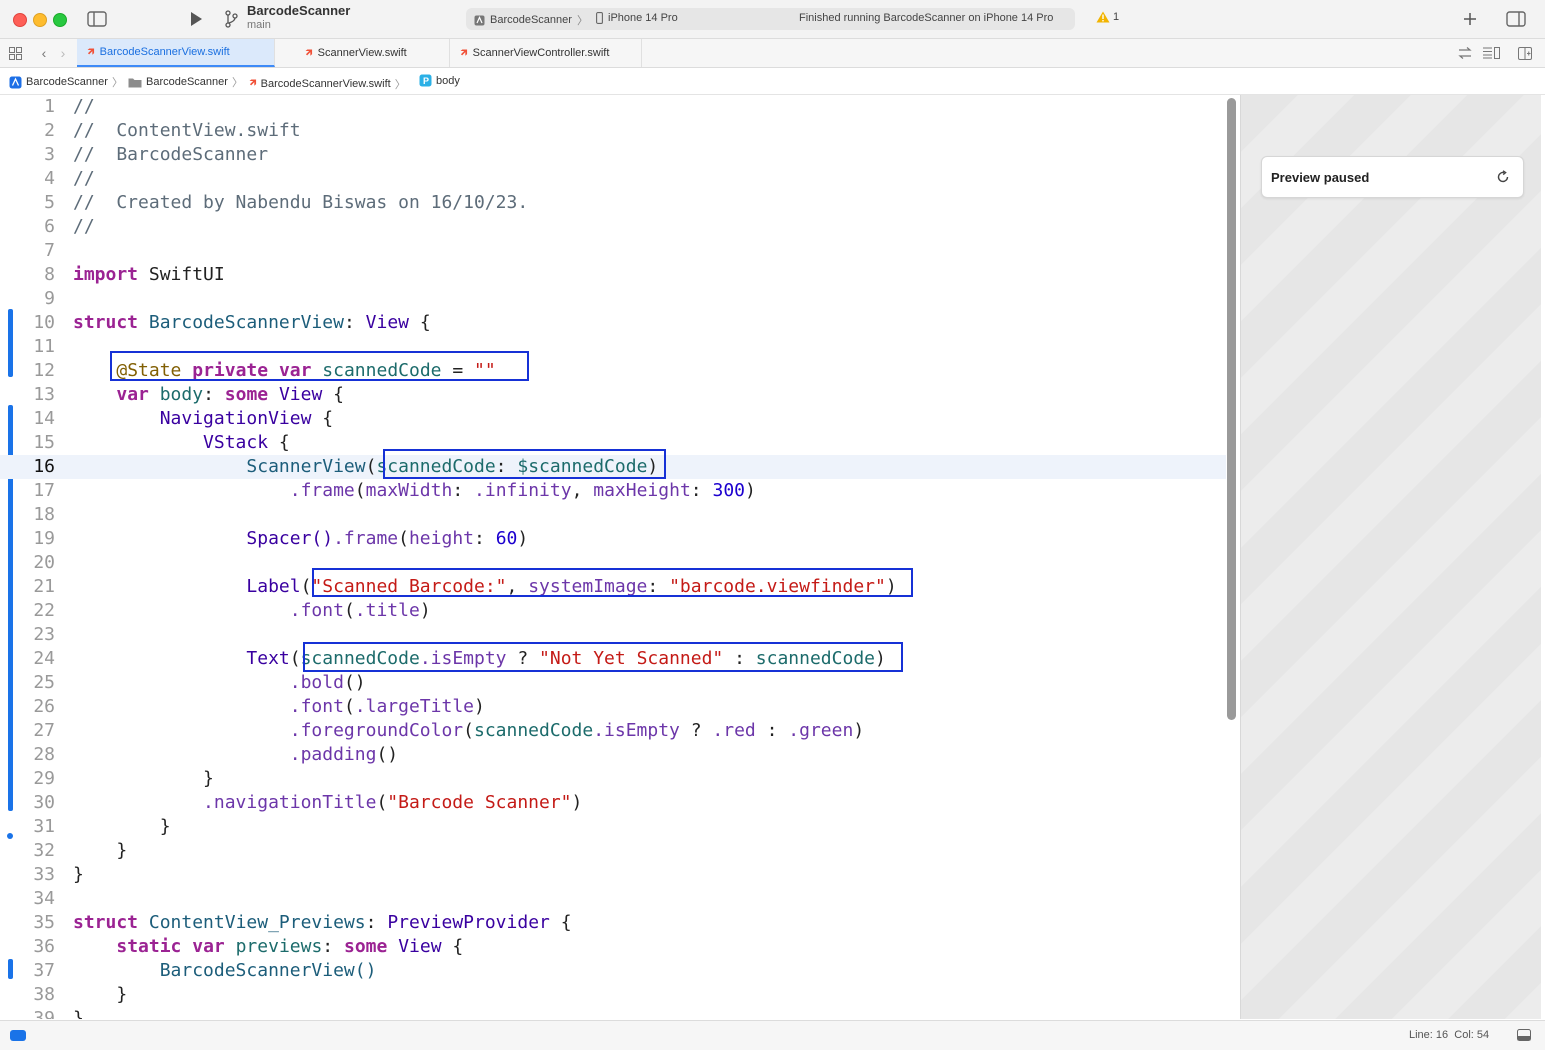 The image size is (1545, 1050). Describe the element at coordinates (327, 83) in the screenshot. I see `breadcrumb-file: 🡽 BarcodeScannerView.swift 〉` at that location.